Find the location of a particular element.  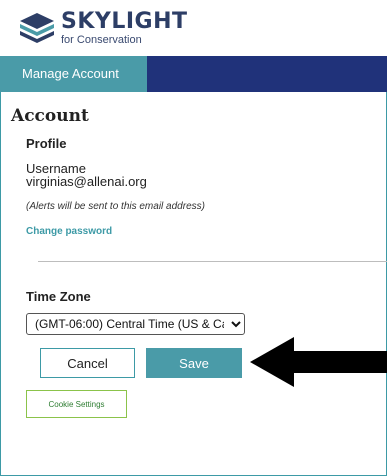

profile-section-title: Profile is located at coordinates (46, 143).